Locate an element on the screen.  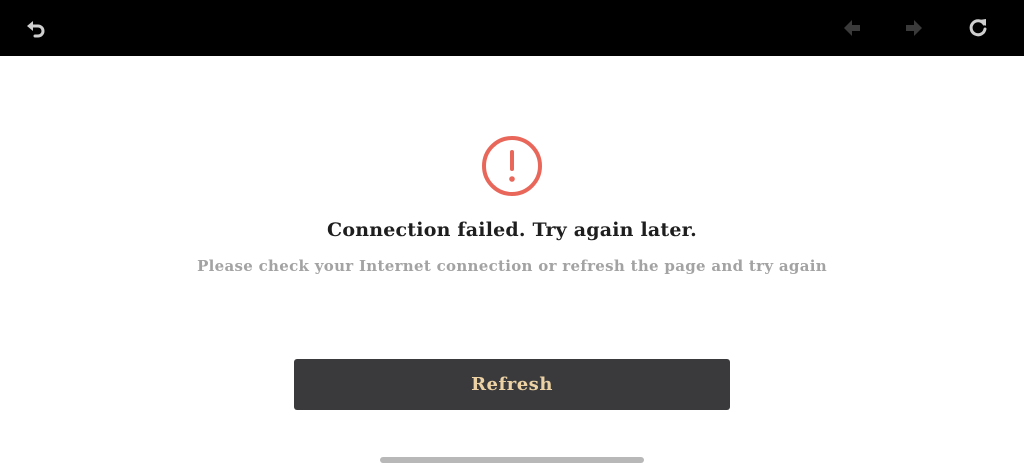
back-button is located at coordinates (36, 28).